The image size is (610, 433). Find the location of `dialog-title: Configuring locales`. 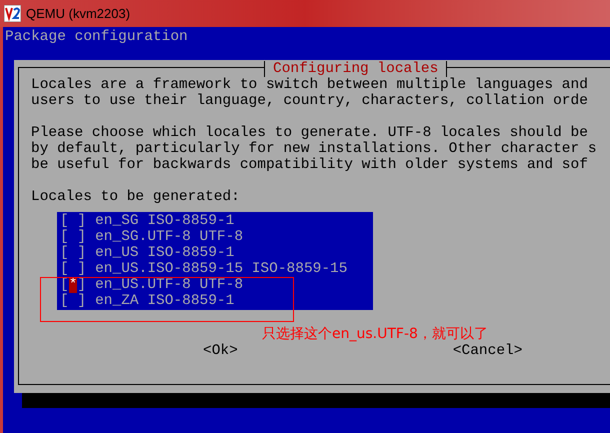

dialog-title: Configuring locales is located at coordinates (356, 69).